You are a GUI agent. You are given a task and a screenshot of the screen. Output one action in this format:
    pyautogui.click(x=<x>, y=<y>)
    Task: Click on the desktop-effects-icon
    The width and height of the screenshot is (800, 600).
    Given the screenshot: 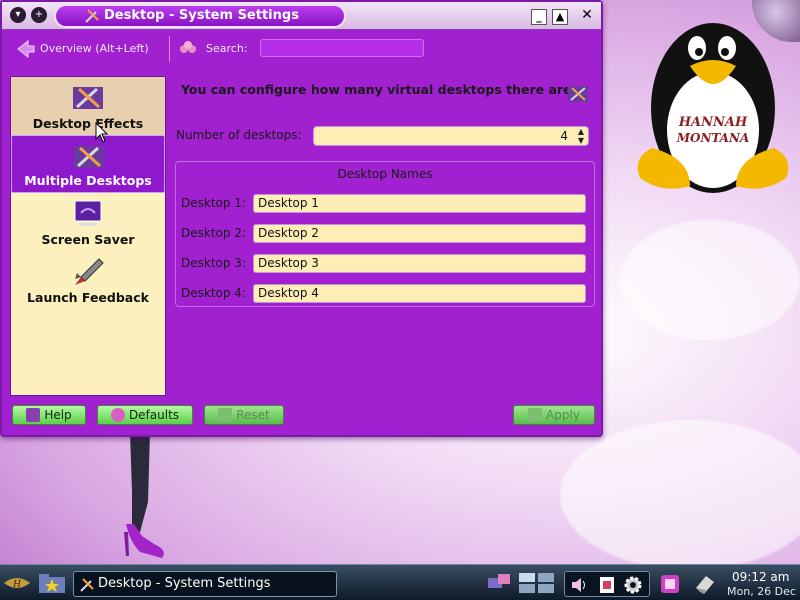 What is the action you would take?
    pyautogui.click(x=88, y=98)
    